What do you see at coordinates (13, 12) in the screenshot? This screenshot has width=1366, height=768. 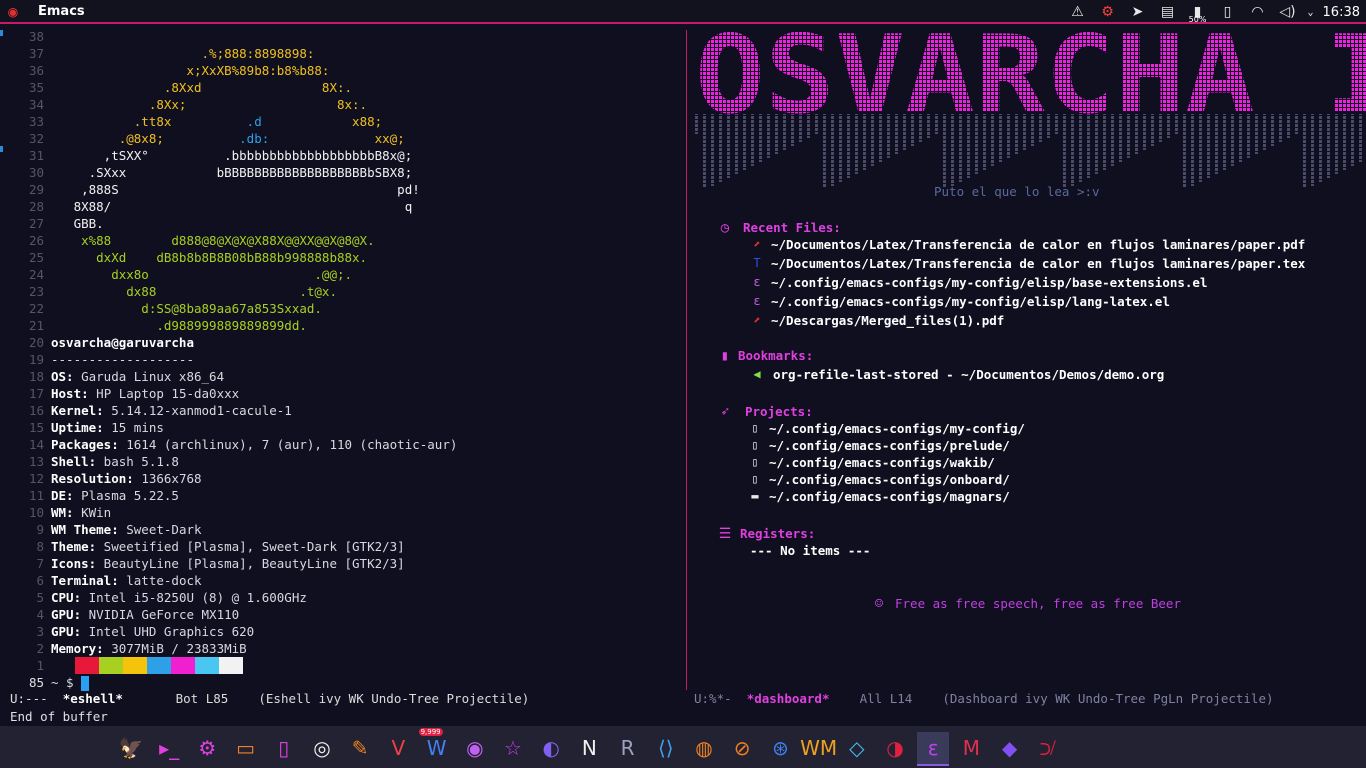 I see `garuda-logo-icon: ◉` at bounding box center [13, 12].